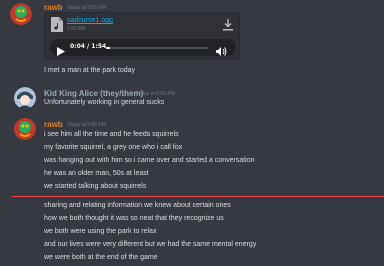 The image size is (384, 266). Describe the element at coordinates (228, 24) in the screenshot. I see `download-icon` at that location.